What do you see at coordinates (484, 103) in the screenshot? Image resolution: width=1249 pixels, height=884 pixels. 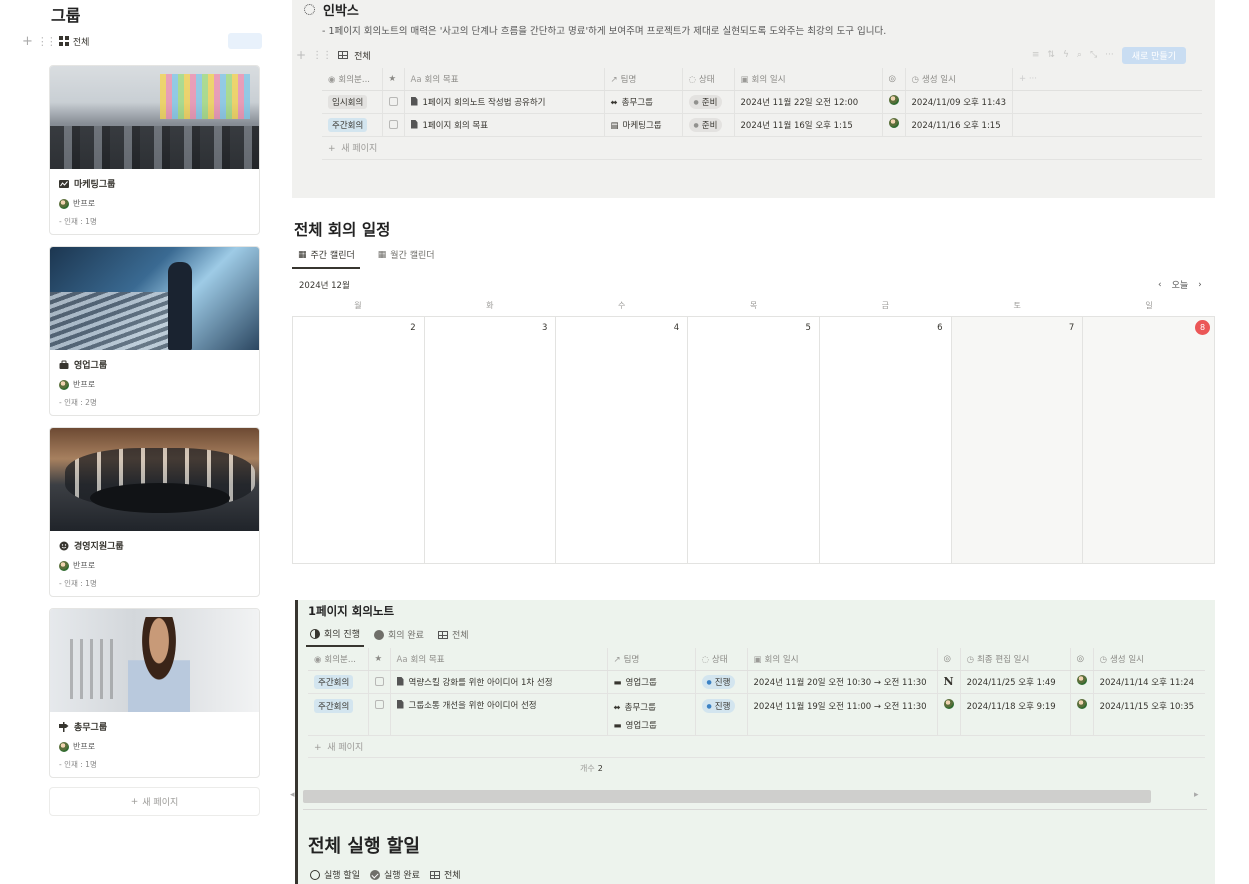 I see `meeting-goal: 1페이지 회의노트 작성법 공유하기` at bounding box center [484, 103].